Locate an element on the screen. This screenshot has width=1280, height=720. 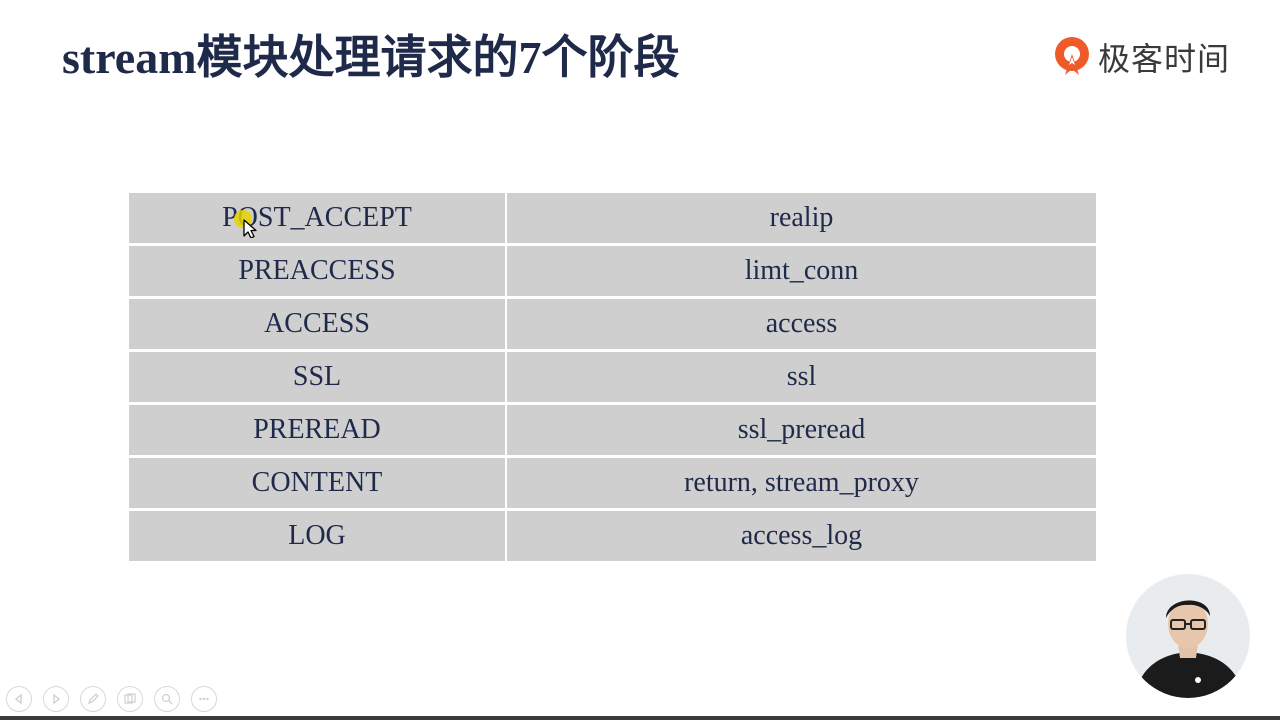
presenter-video is located at coordinates (1188, 636).